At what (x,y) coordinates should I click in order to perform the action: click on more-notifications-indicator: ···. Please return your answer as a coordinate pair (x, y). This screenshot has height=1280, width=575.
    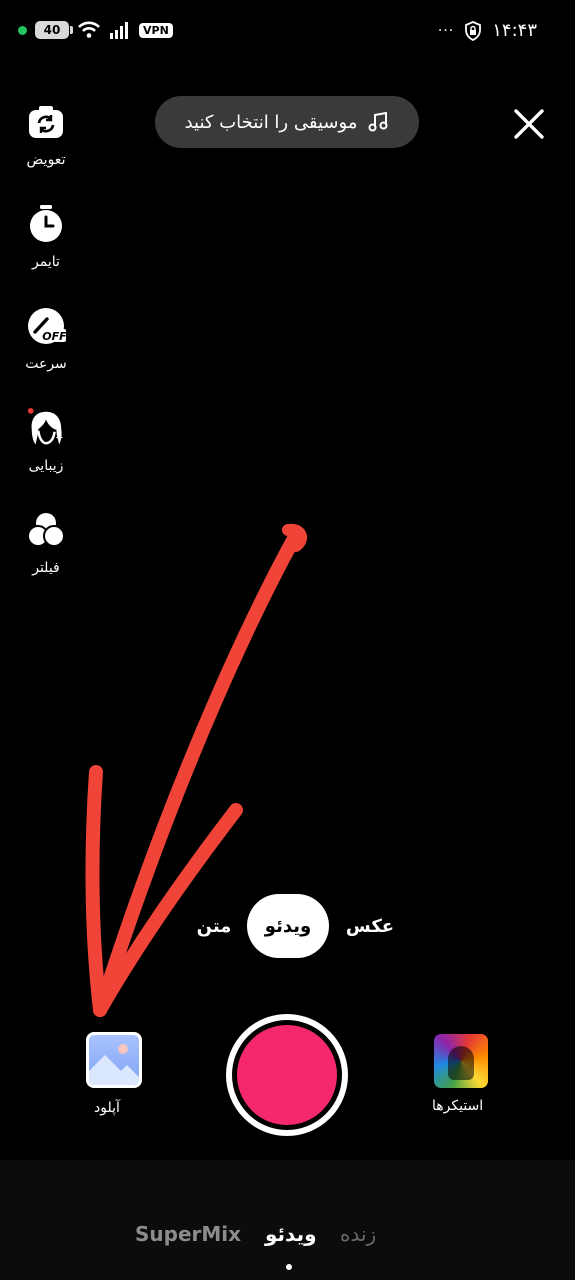
    Looking at the image, I should click on (446, 30).